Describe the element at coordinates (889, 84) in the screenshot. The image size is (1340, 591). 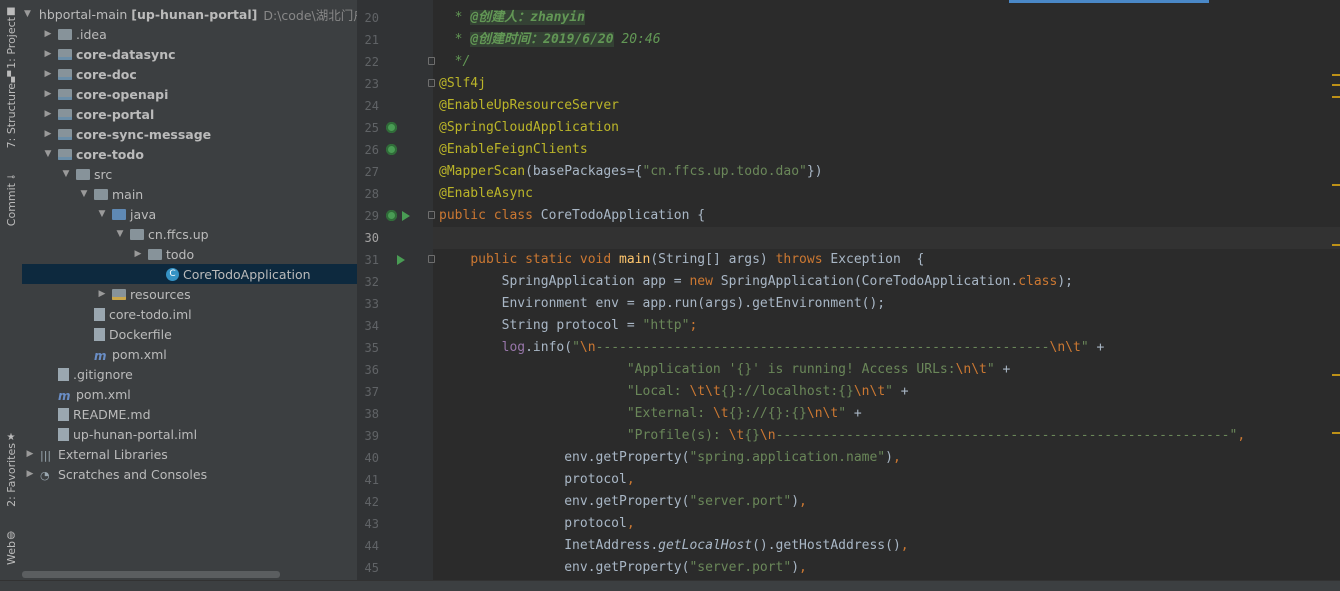
I see `code-line: @Slf4j` at that location.